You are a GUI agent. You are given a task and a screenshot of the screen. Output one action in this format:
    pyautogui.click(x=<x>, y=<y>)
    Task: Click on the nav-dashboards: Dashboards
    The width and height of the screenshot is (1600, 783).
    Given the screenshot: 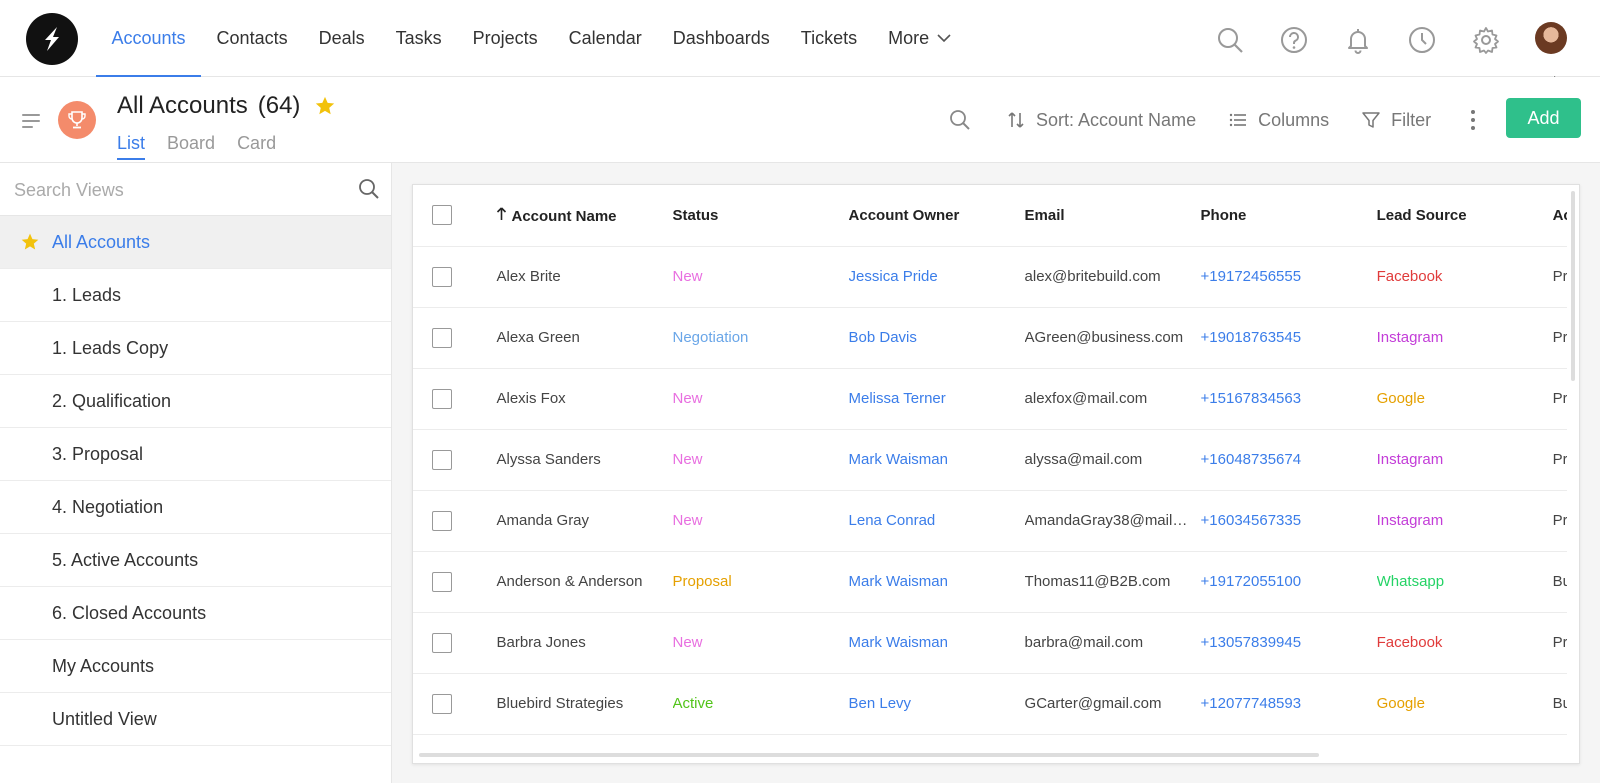 What is the action you would take?
    pyautogui.click(x=721, y=38)
    